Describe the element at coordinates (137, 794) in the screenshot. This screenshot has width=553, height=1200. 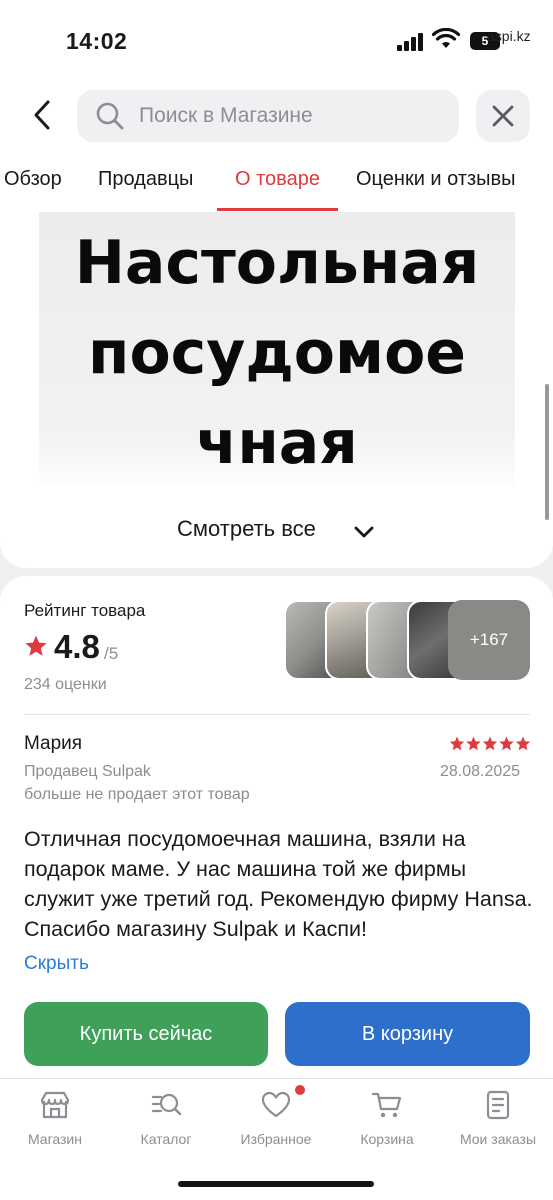
I see `review-seller-note: больше не продает этот товар` at that location.